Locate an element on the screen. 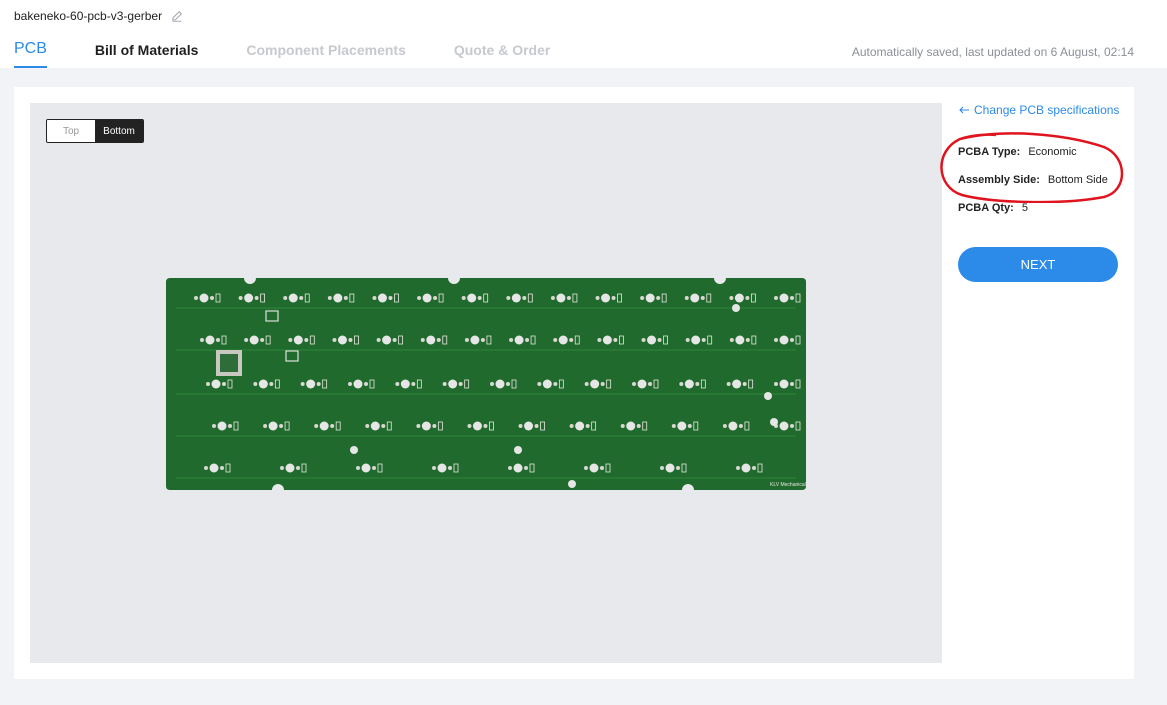  tab-bill-of-materials: Bill of Materials is located at coordinates (146, 55).